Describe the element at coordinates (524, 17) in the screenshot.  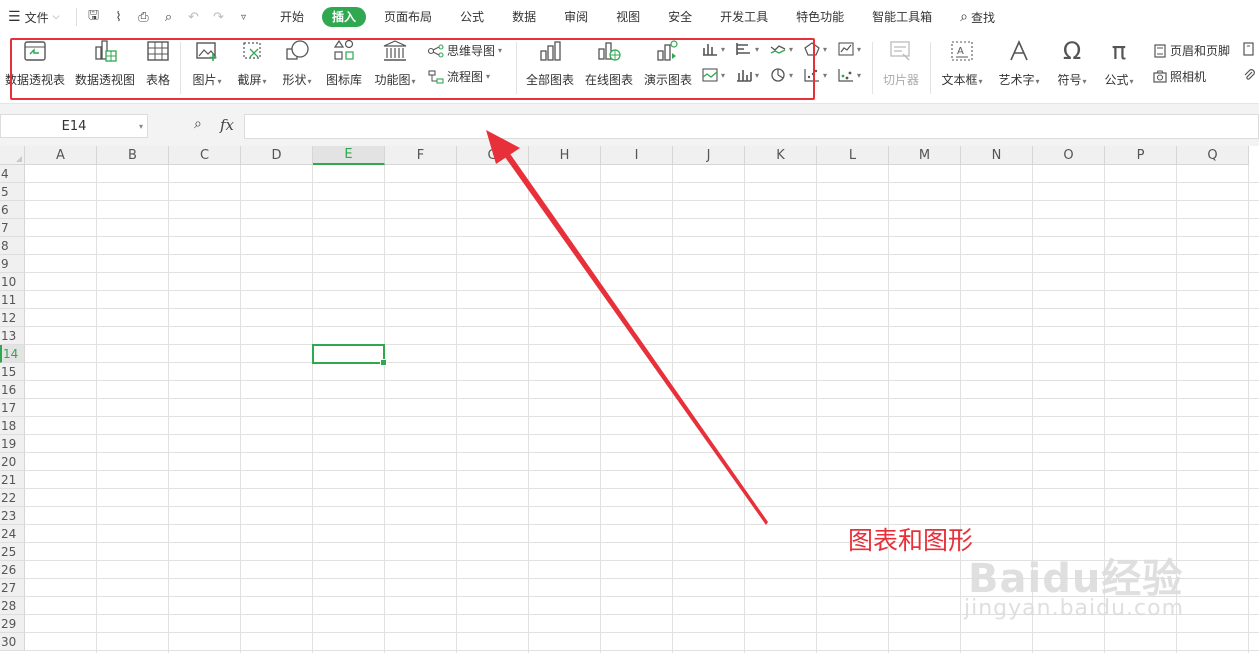
I see `tab-data: 数据` at that location.